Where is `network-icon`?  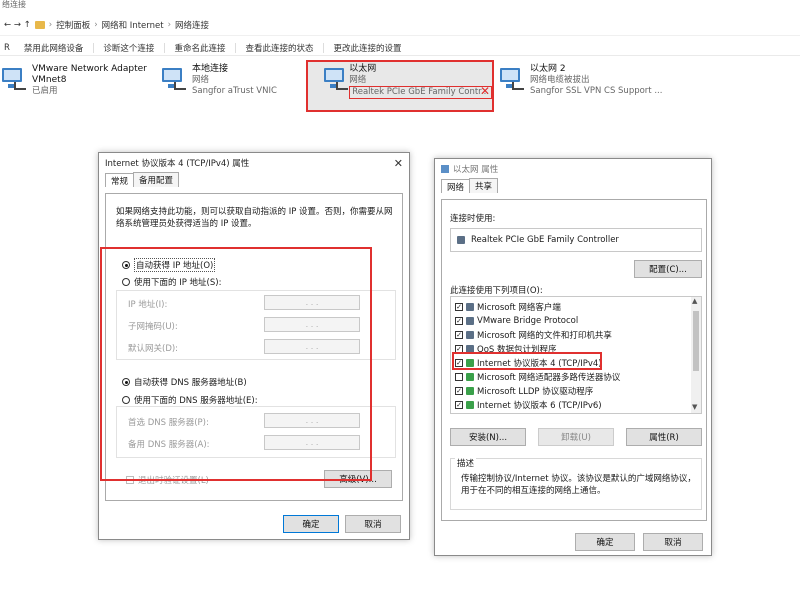 network-icon is located at coordinates (445, 169).